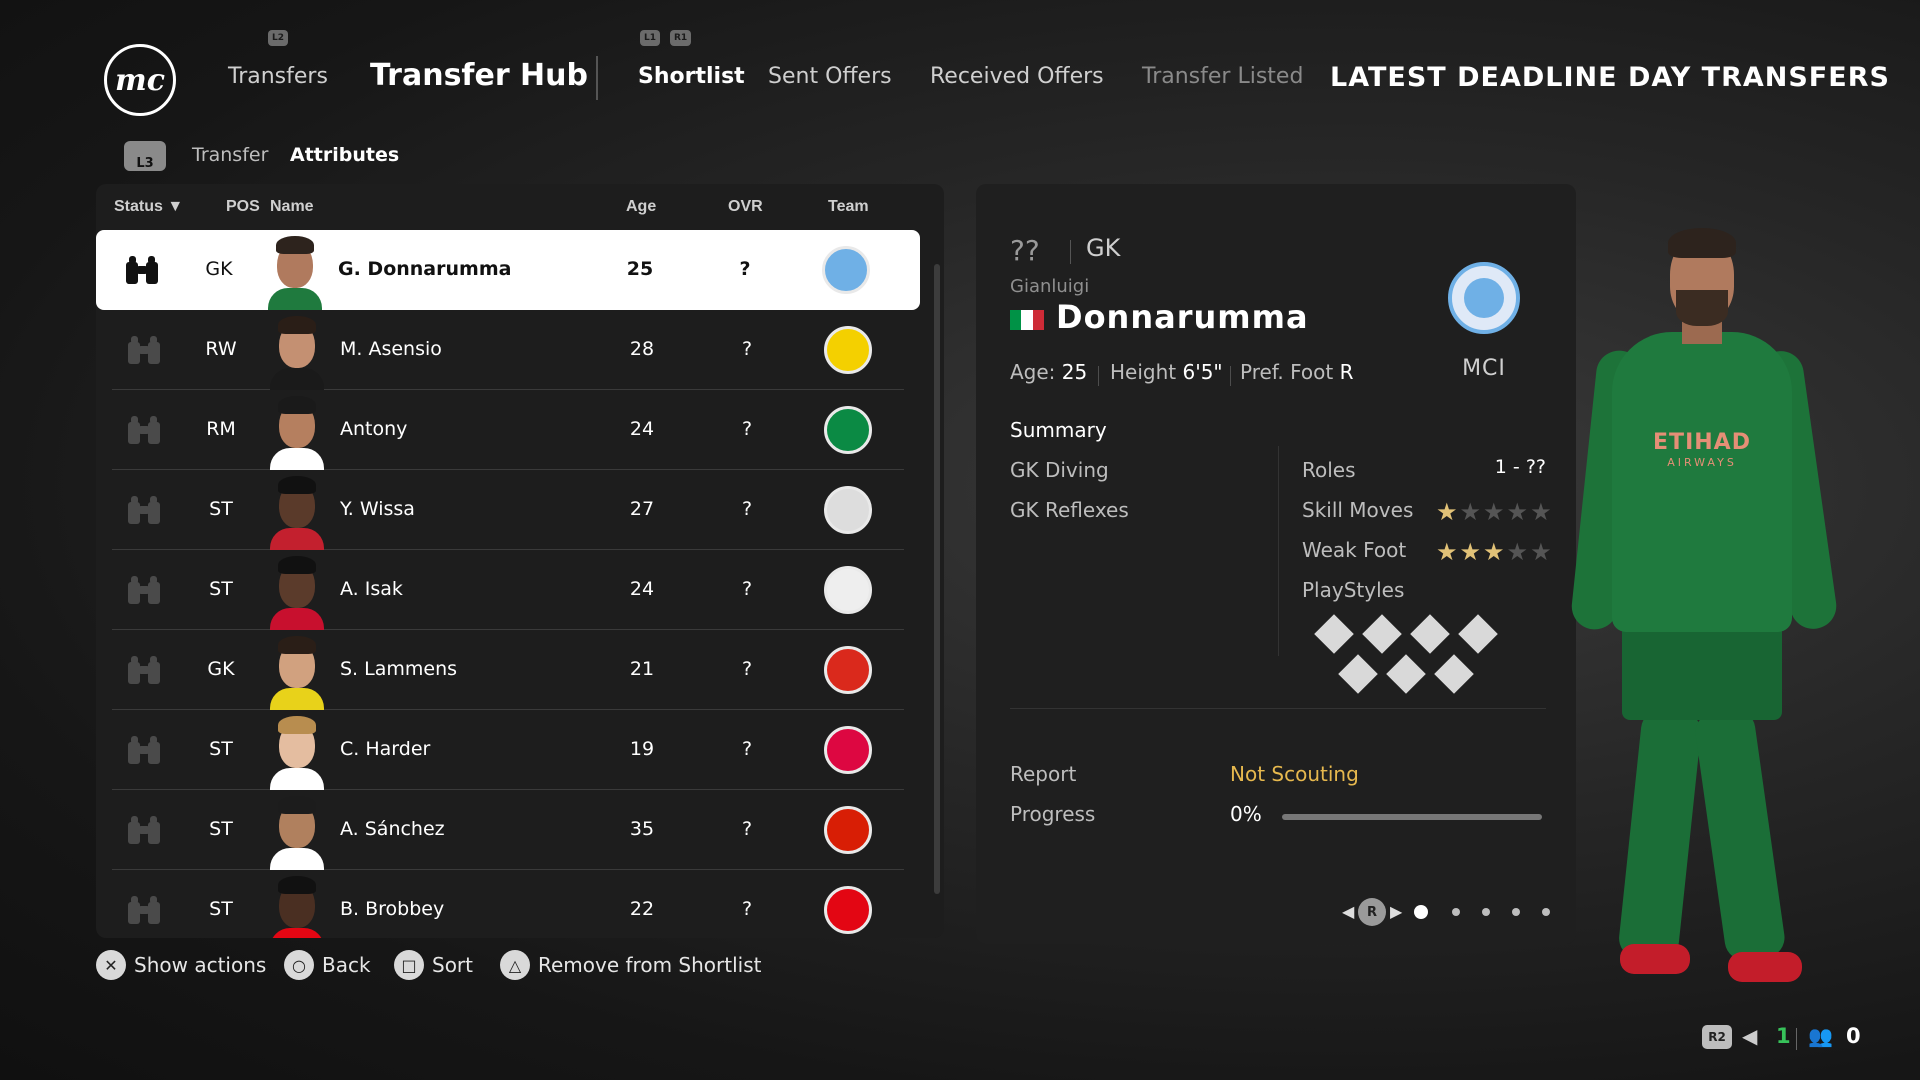  Describe the element at coordinates (508, 670) in the screenshot. I see `player-row: GK S. Lammens 21?` at that location.